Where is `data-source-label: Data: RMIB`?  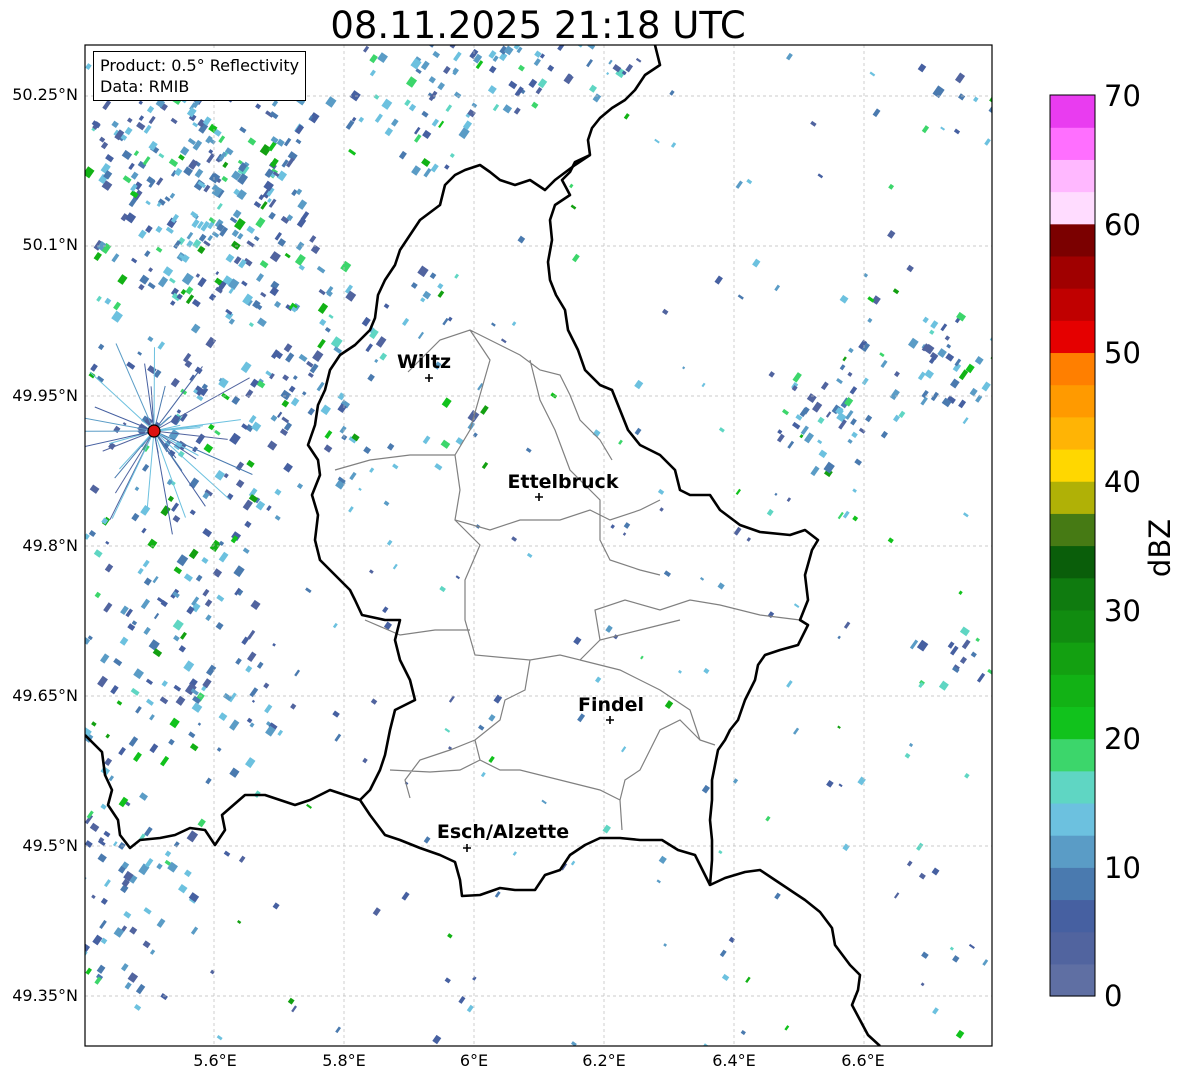
data-source-label: Data: RMIB is located at coordinates (145, 86).